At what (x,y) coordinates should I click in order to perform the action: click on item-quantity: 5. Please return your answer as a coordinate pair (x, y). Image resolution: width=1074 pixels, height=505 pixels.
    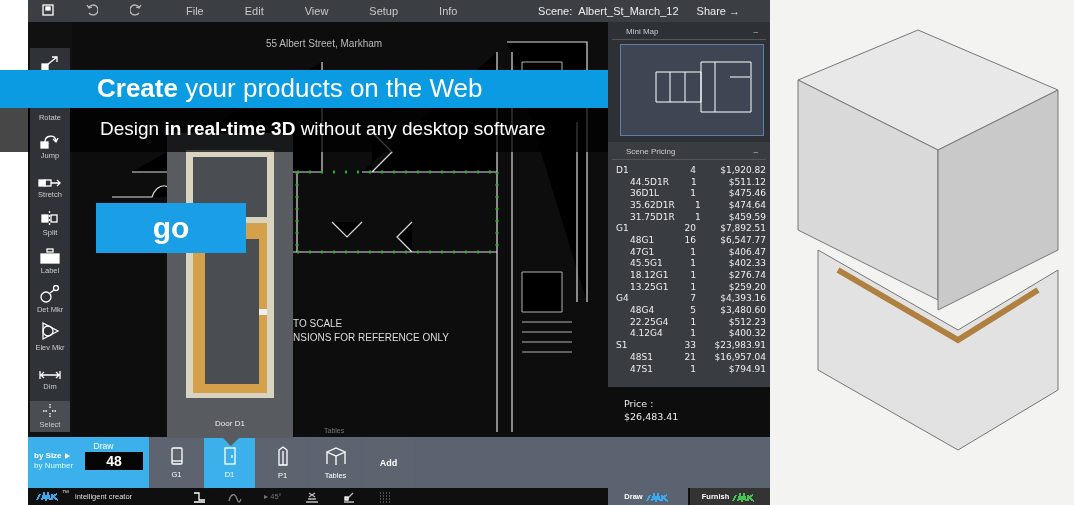
    Looking at the image, I should click on (692, 310).